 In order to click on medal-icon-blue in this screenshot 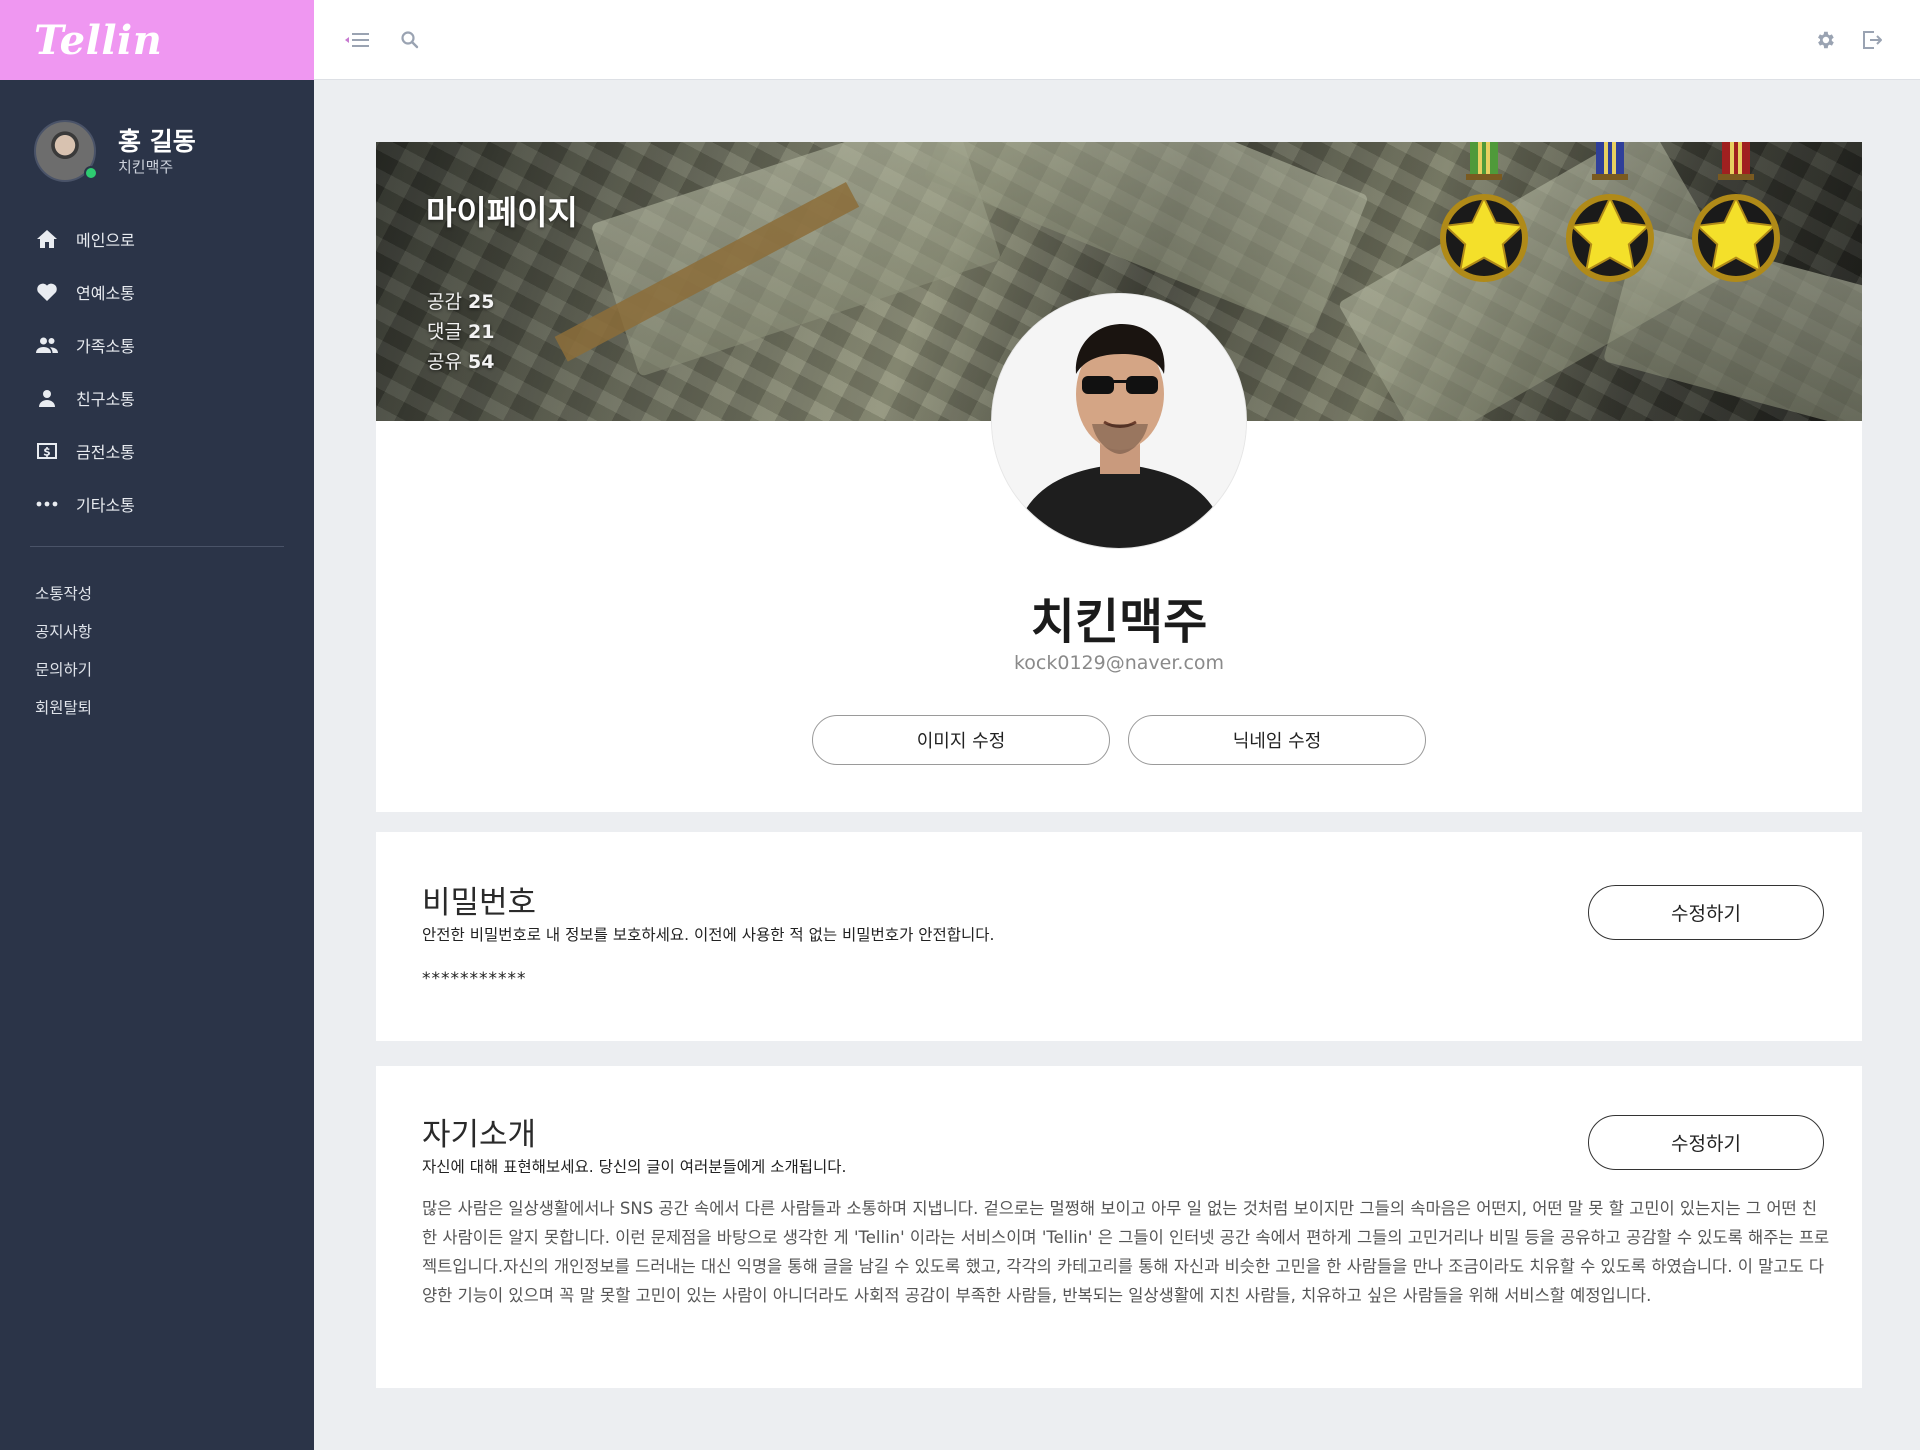, I will do `click(1610, 217)`.